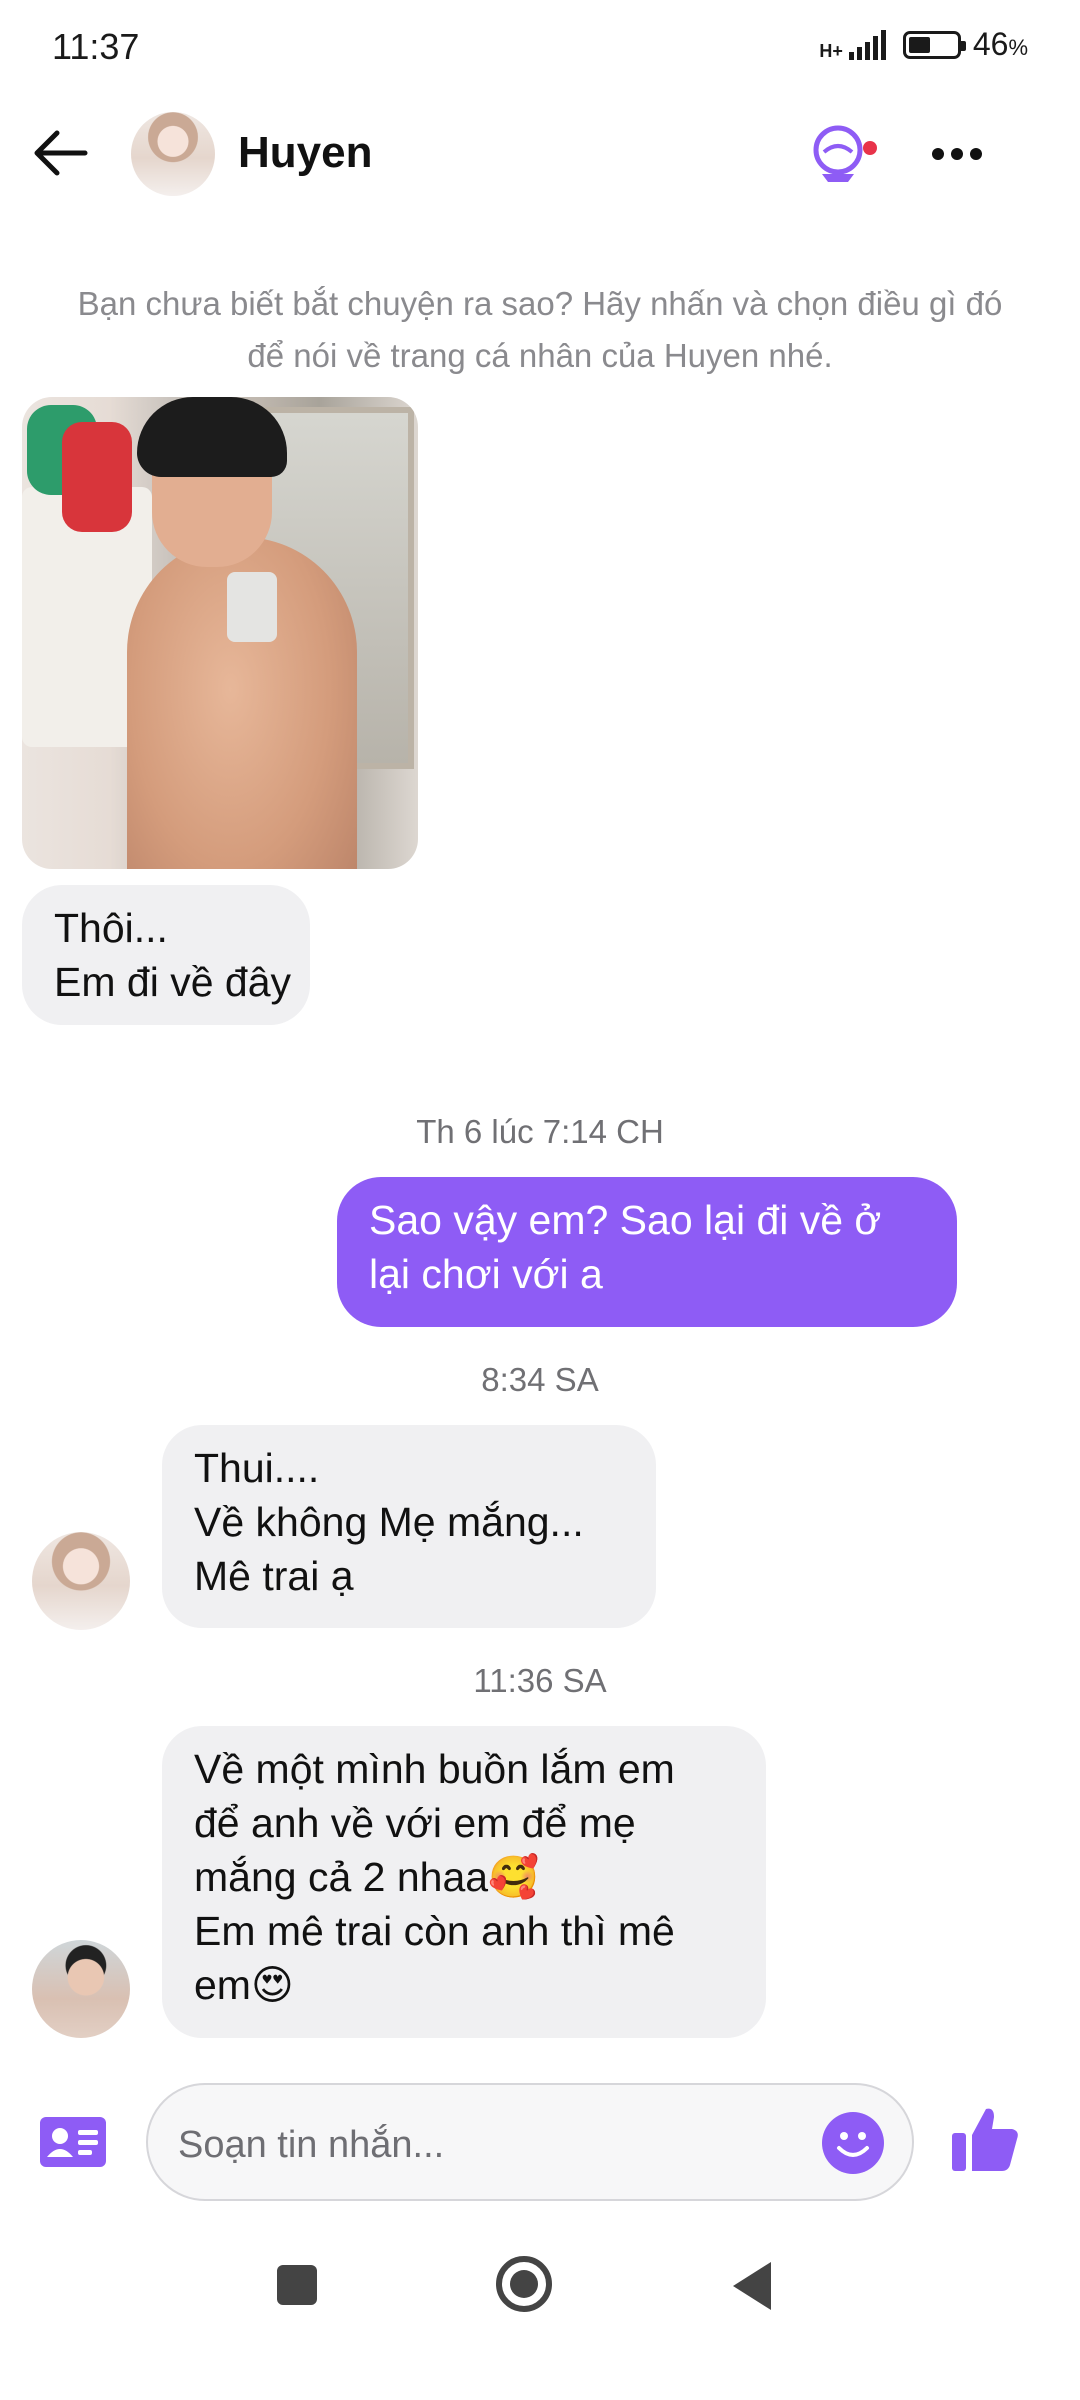 The image size is (1080, 2400). I want to click on contact-name: Huyen, so click(305, 153).